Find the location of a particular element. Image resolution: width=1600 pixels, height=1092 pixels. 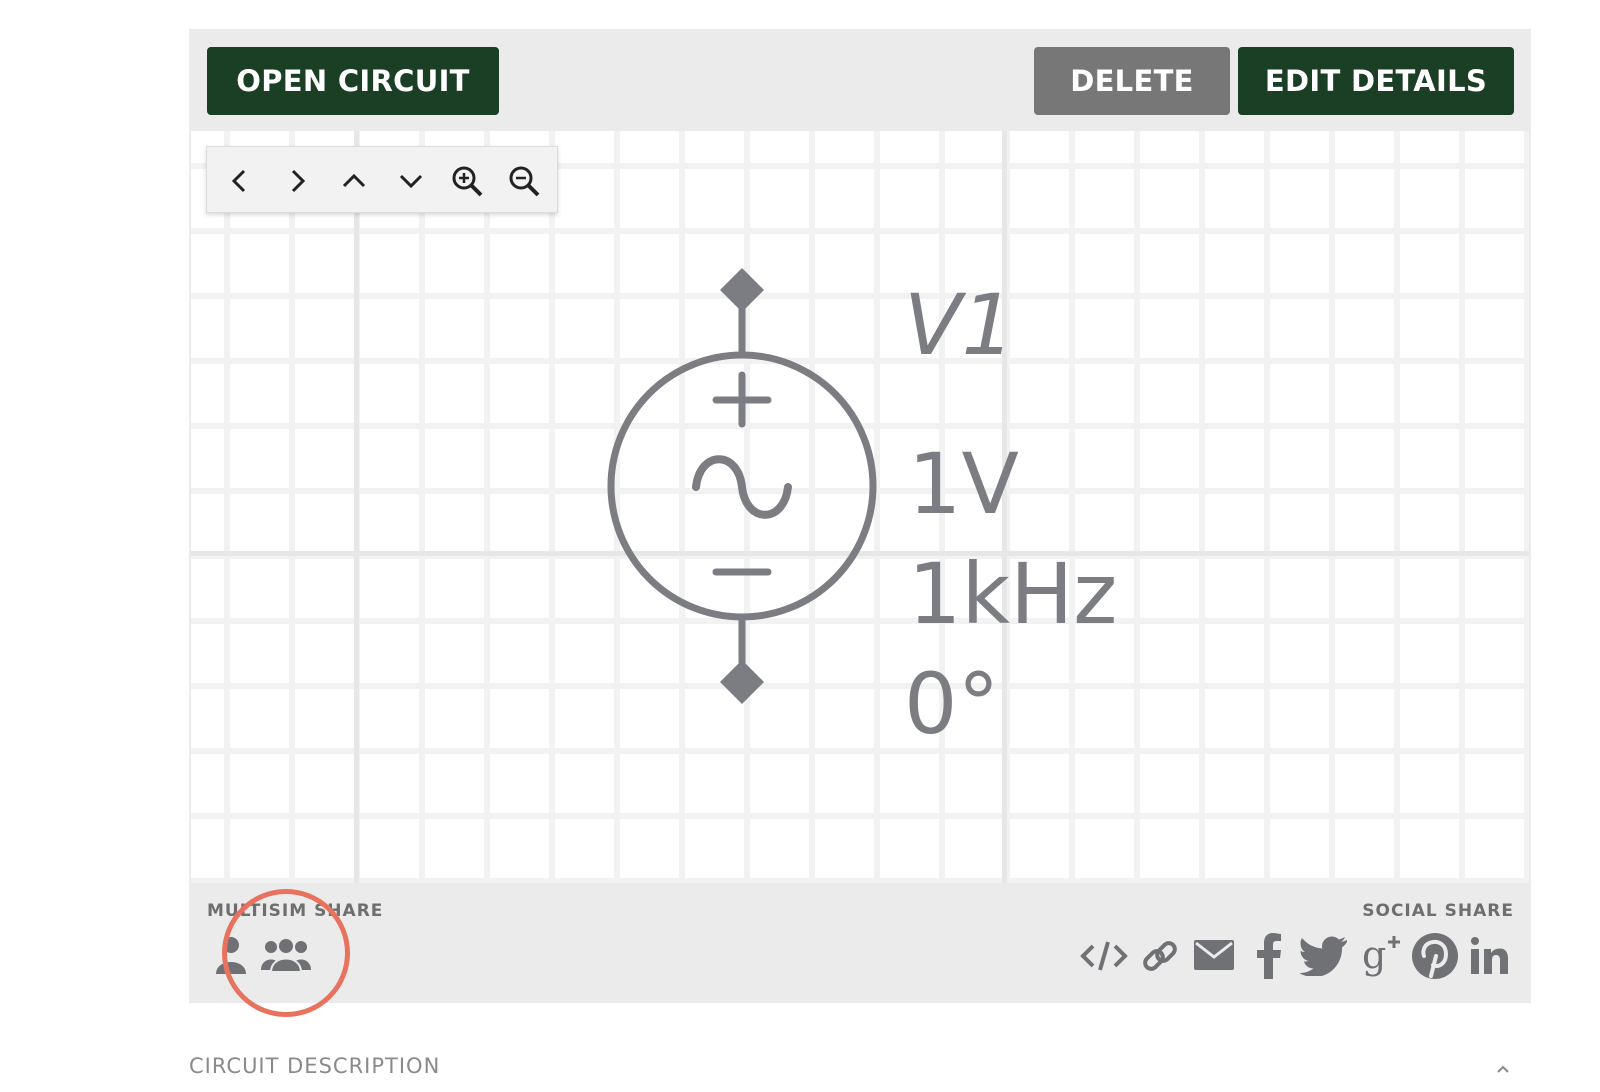

pan-right-button is located at coordinates (297, 181).